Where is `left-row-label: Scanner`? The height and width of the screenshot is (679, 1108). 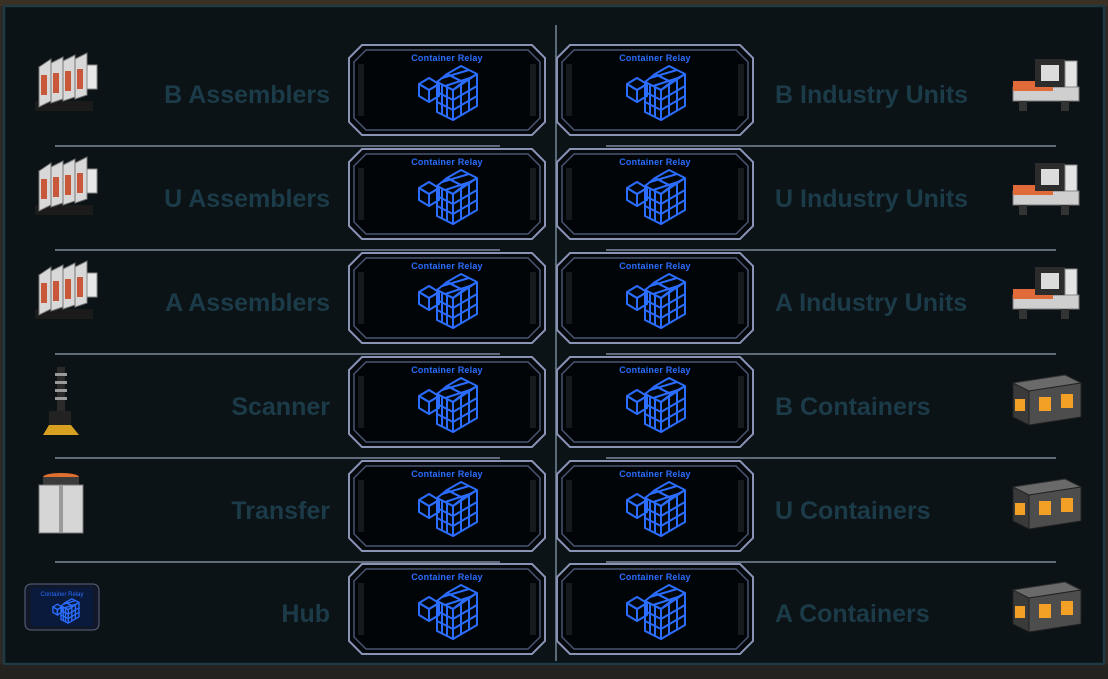
left-row-label: Scanner is located at coordinates (280, 407).